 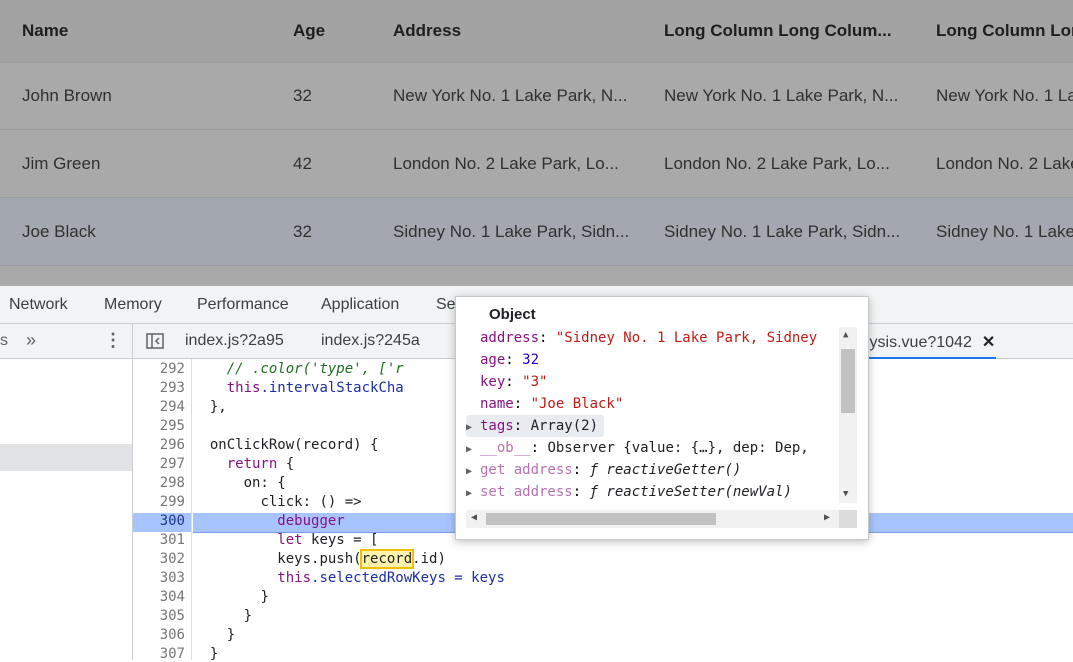 I want to click on code-line: click: () =>, so click(x=277, y=502).